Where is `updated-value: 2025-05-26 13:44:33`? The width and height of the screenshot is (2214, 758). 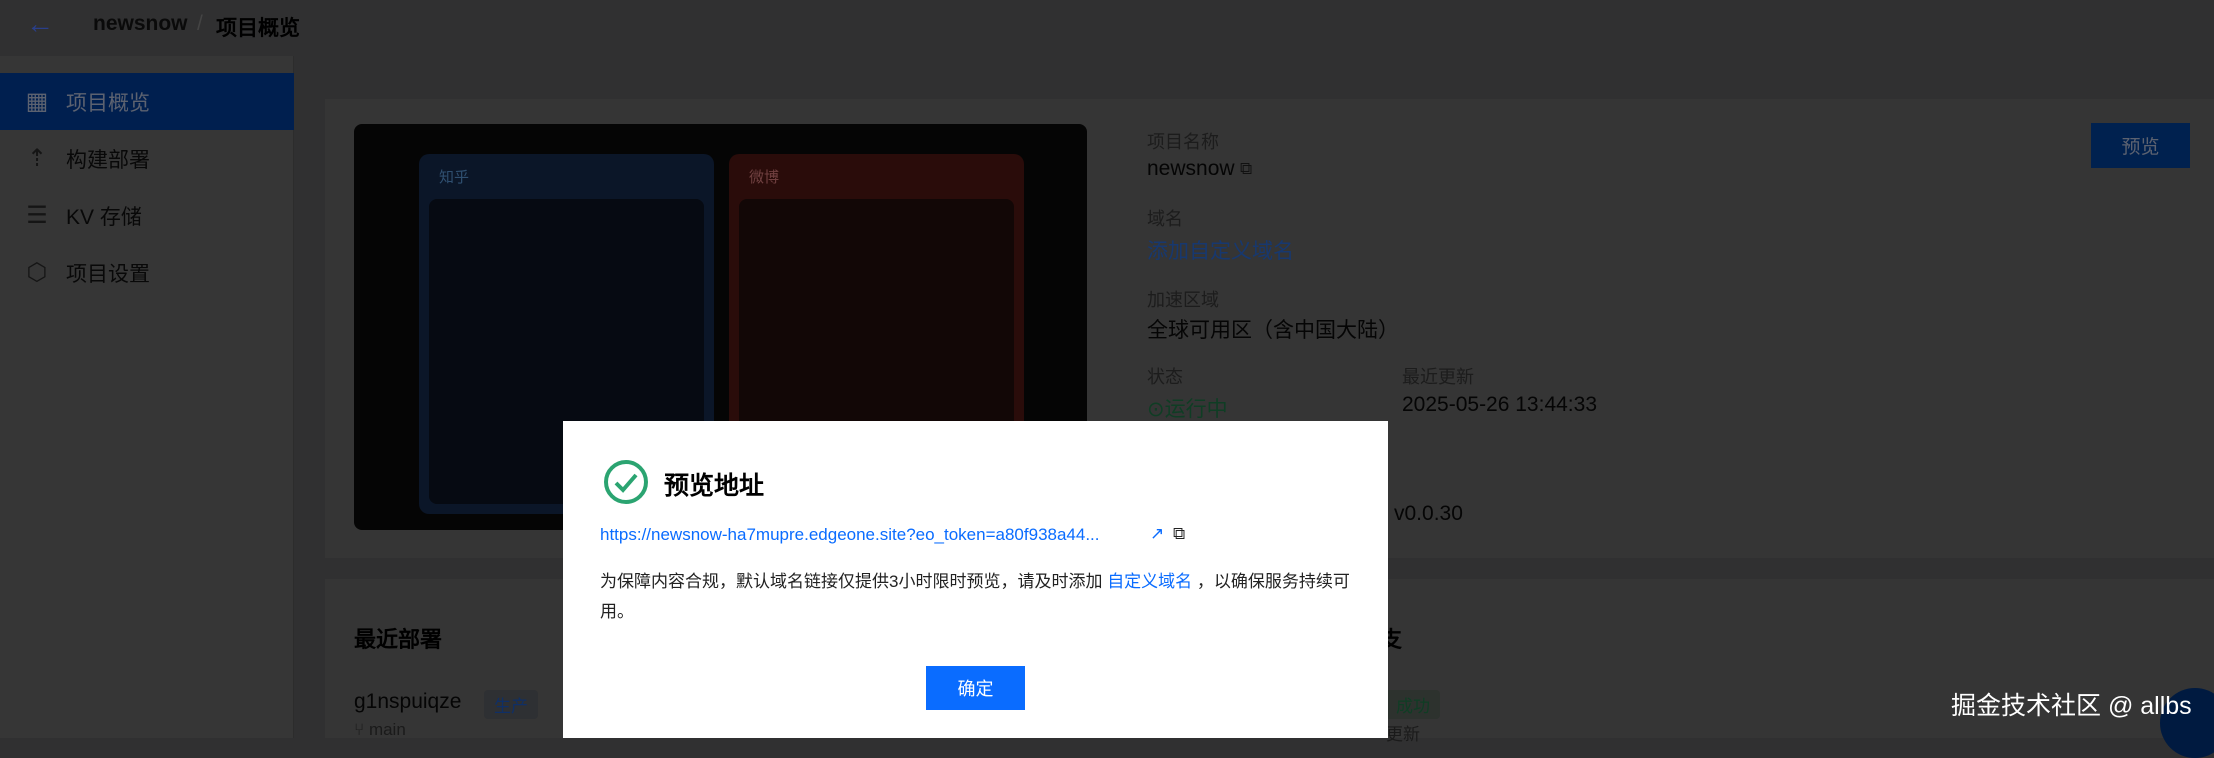
updated-value: 2025-05-26 13:44:33 is located at coordinates (1499, 404).